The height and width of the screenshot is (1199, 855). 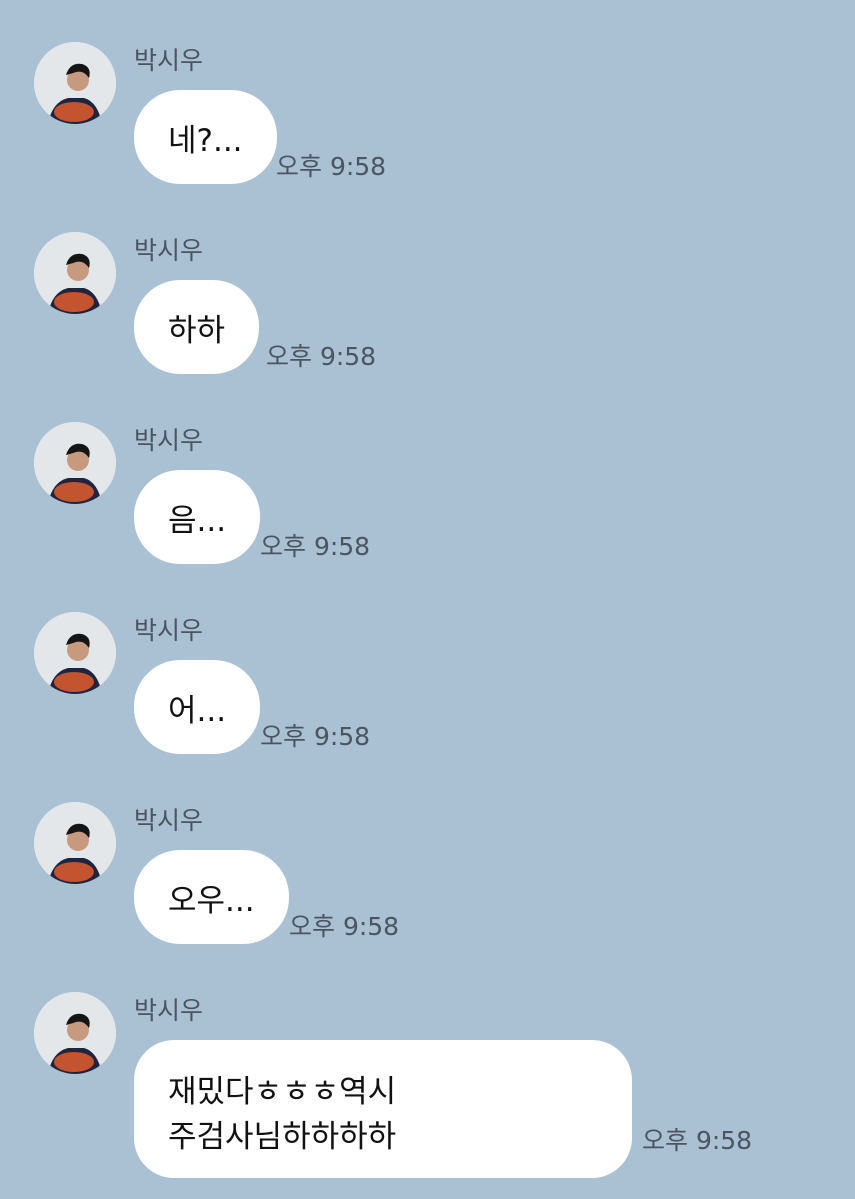 I want to click on message-bubble: 하하, so click(x=197, y=327).